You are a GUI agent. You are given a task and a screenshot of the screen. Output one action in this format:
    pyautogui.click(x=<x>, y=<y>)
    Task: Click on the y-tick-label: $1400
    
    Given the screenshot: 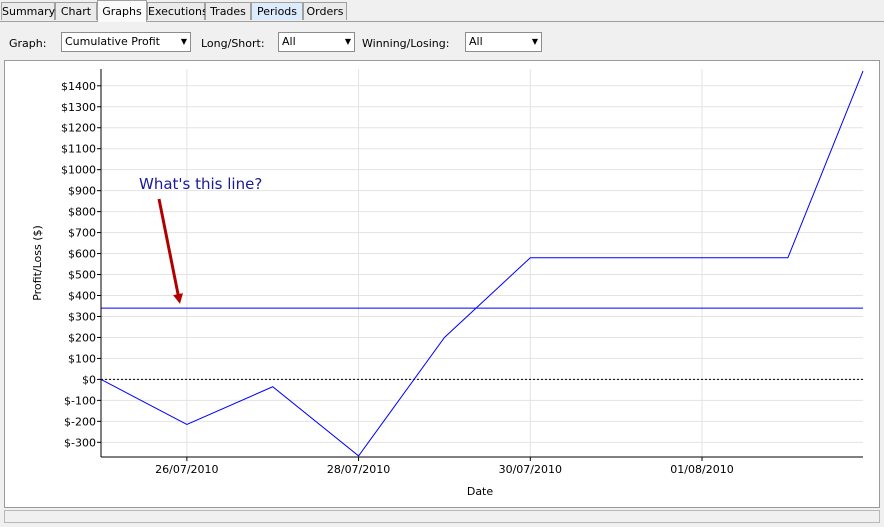 What is the action you would take?
    pyautogui.click(x=78, y=86)
    